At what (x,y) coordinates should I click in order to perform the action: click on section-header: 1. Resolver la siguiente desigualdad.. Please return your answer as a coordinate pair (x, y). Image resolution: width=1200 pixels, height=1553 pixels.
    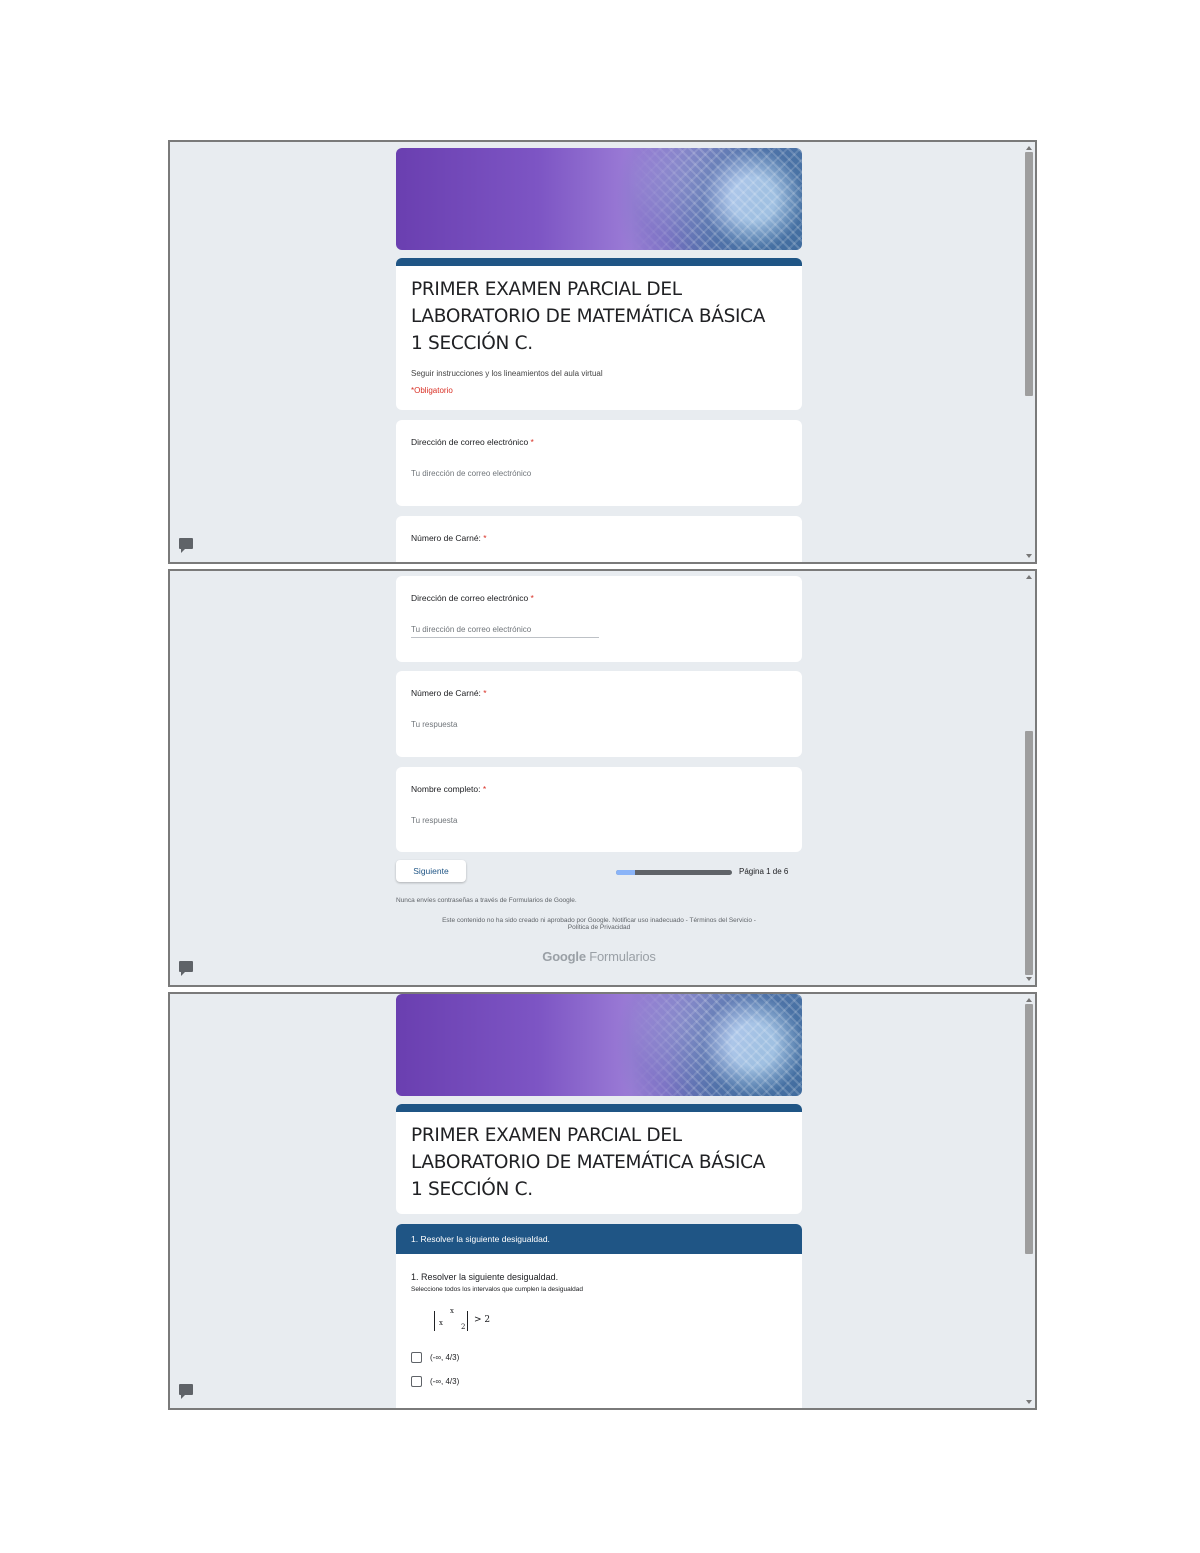
    Looking at the image, I should click on (599, 1239).